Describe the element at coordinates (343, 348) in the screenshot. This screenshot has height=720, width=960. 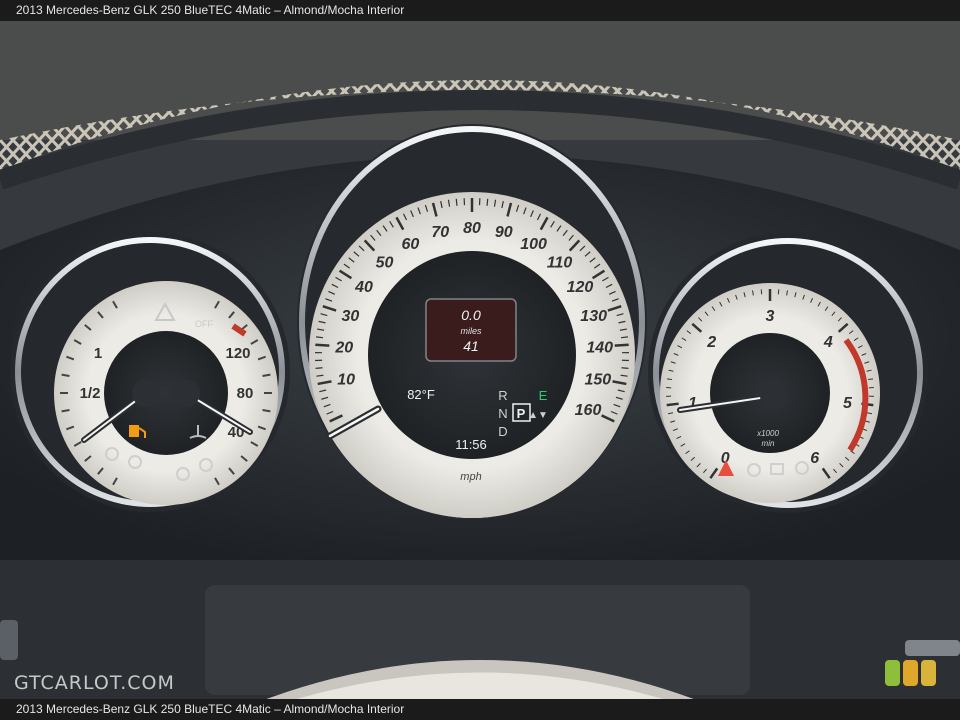
I see `speed-label: 20` at that location.